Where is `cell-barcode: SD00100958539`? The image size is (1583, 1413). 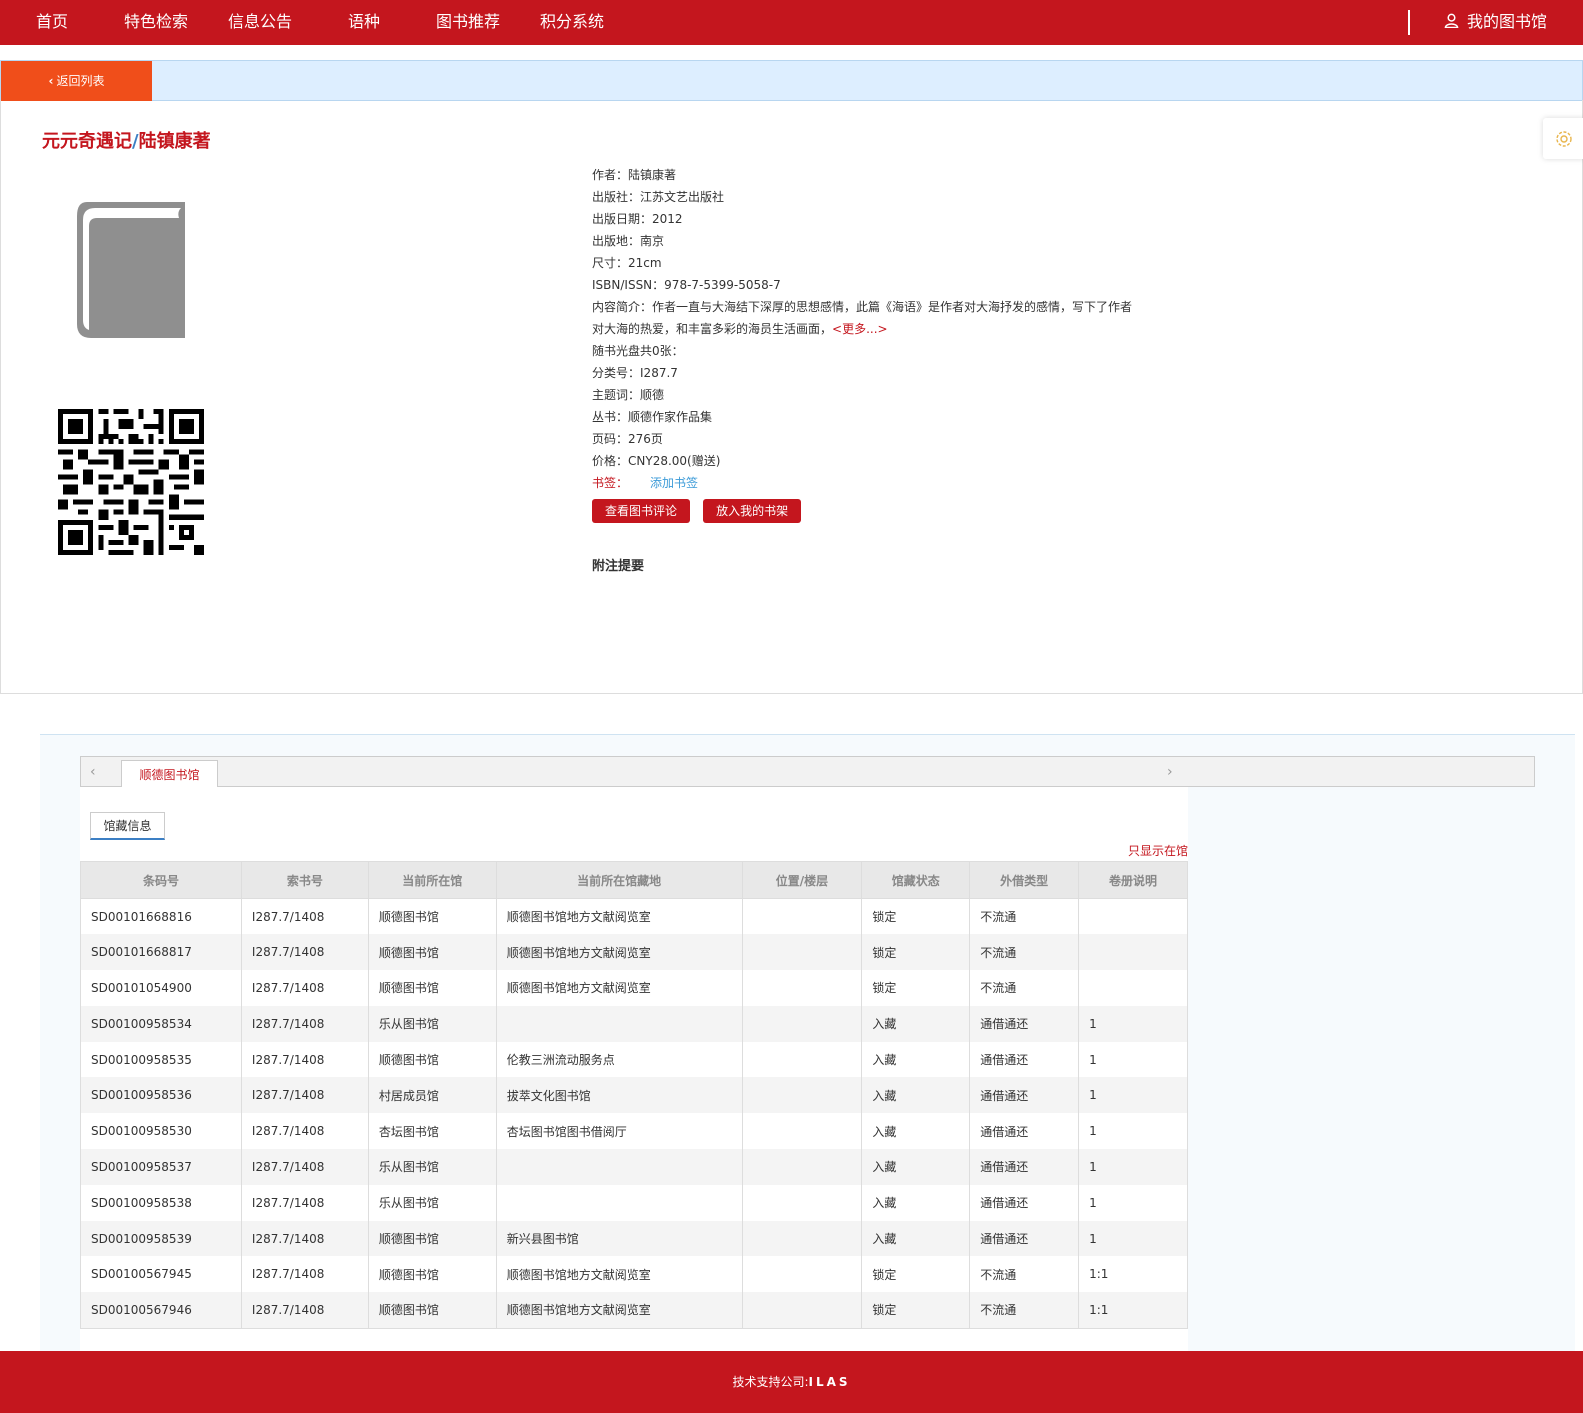
cell-barcode: SD00100958539 is located at coordinates (161, 1238).